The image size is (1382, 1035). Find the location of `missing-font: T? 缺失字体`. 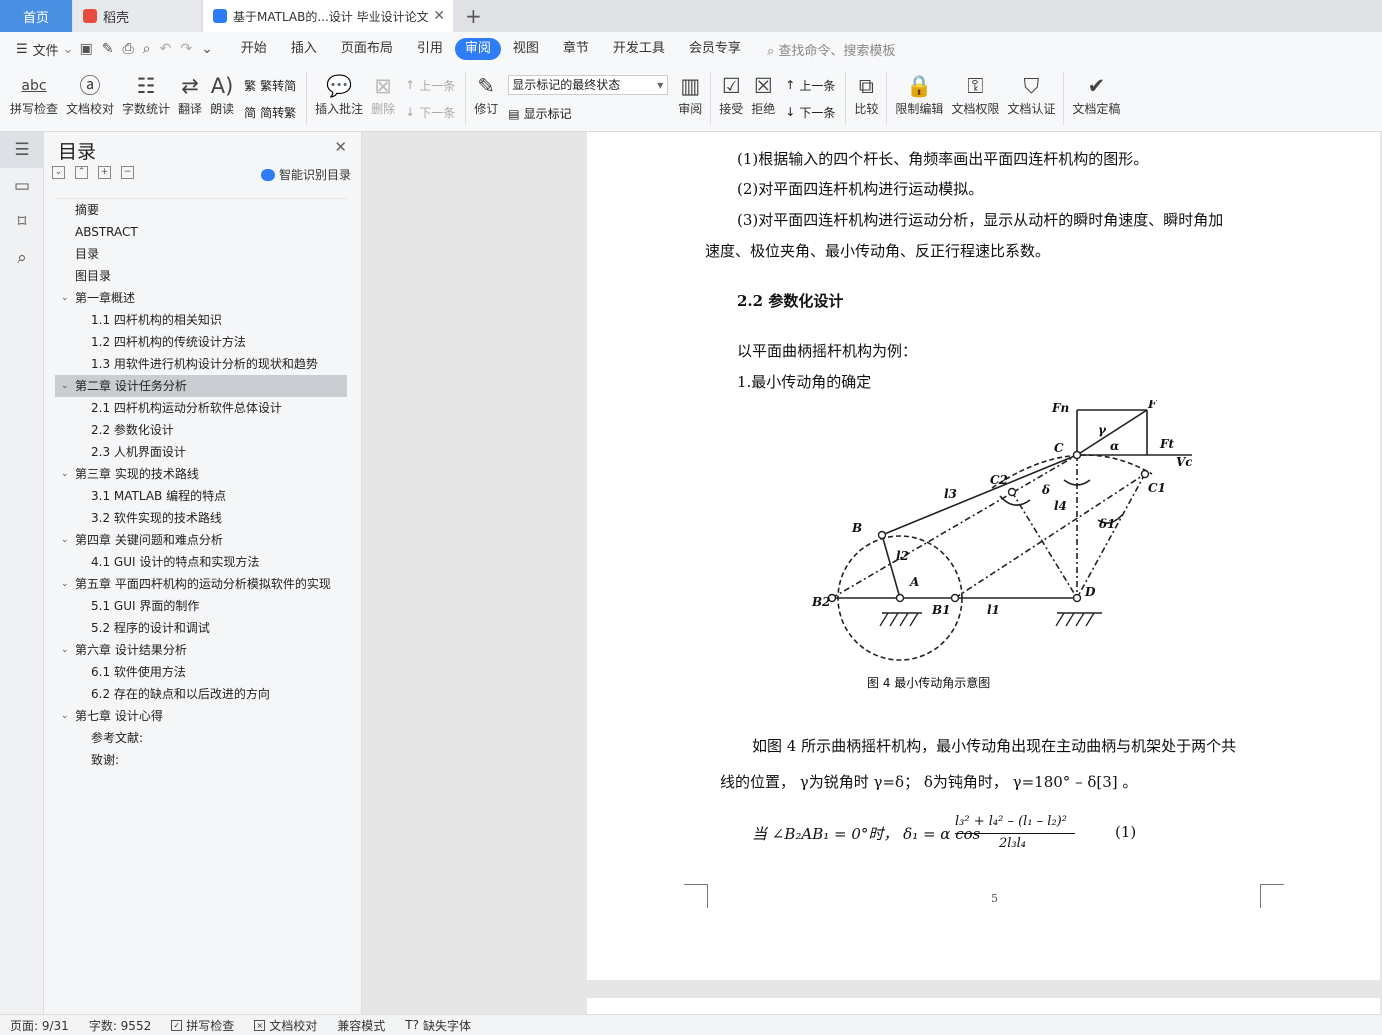

missing-font: T? 缺失字体 is located at coordinates (438, 1025).